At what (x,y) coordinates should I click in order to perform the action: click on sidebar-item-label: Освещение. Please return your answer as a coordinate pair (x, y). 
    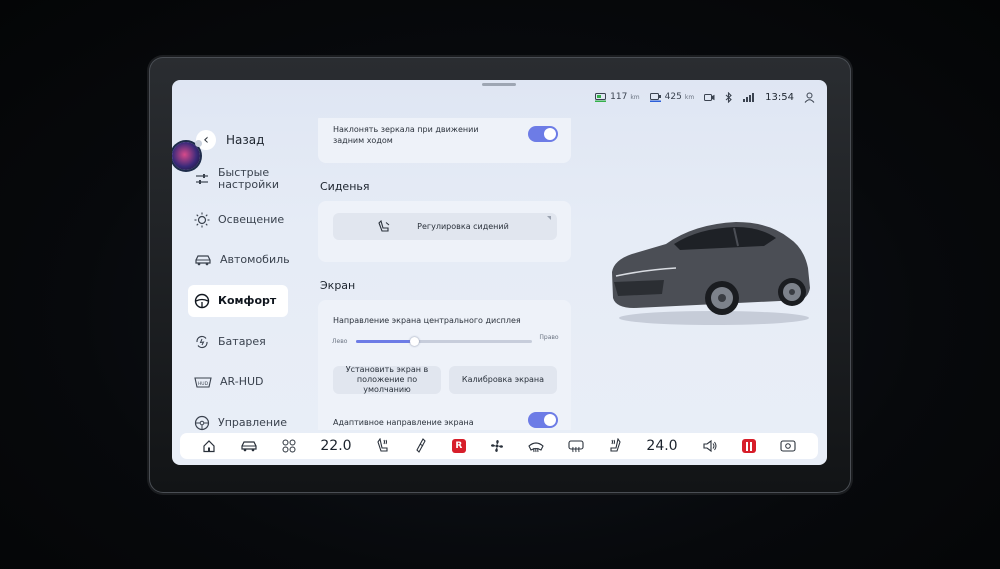
    Looking at the image, I should click on (251, 219).